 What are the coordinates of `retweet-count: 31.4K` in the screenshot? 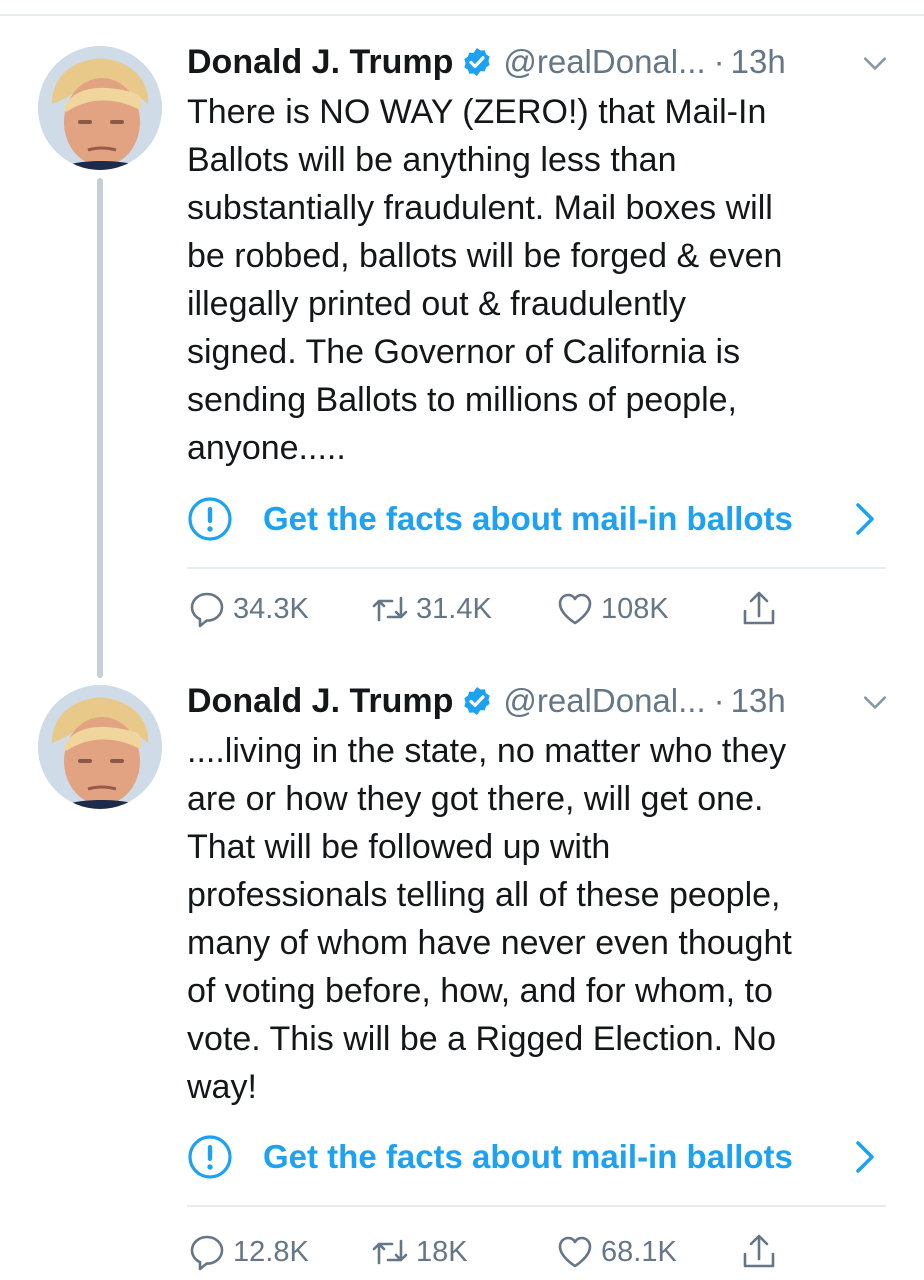 It's located at (454, 608).